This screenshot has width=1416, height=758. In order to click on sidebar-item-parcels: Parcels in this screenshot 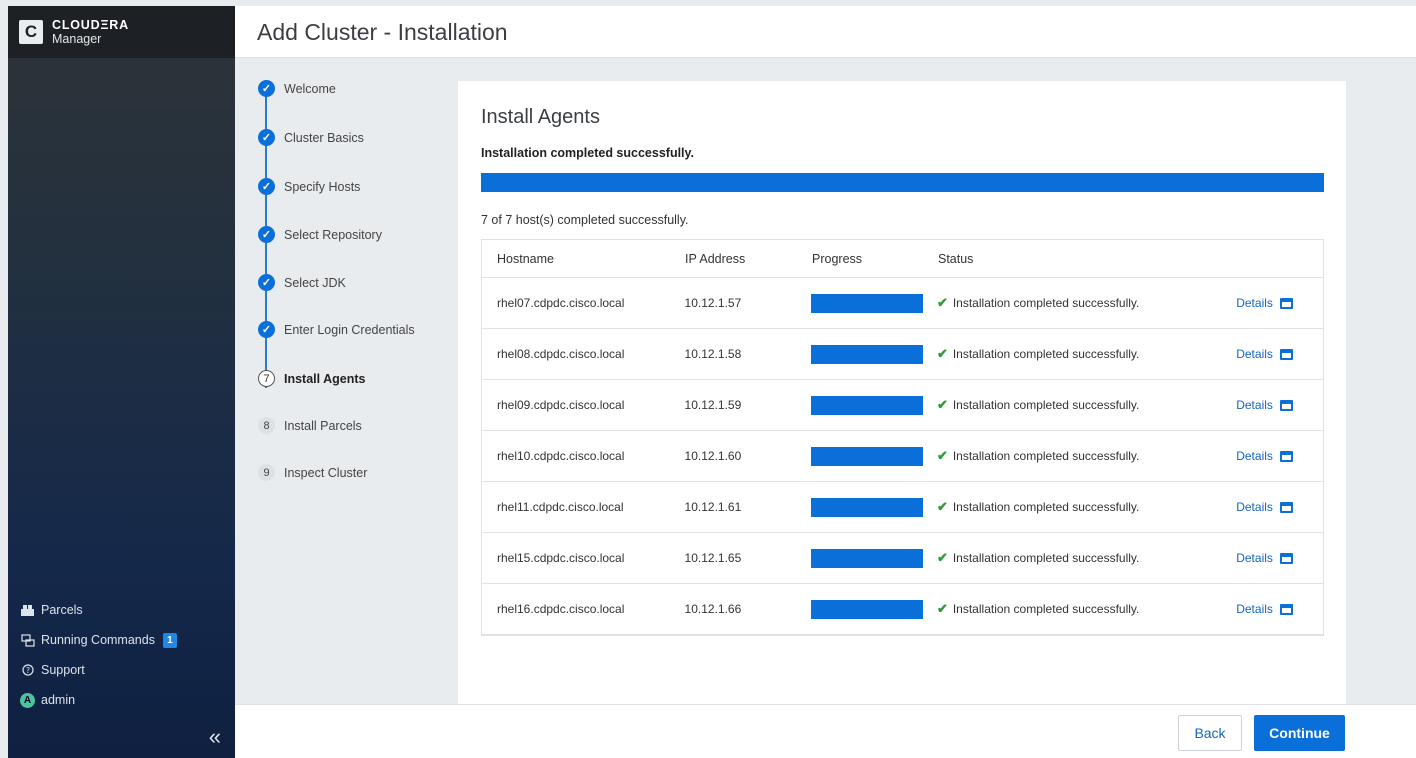, I will do `click(98, 610)`.